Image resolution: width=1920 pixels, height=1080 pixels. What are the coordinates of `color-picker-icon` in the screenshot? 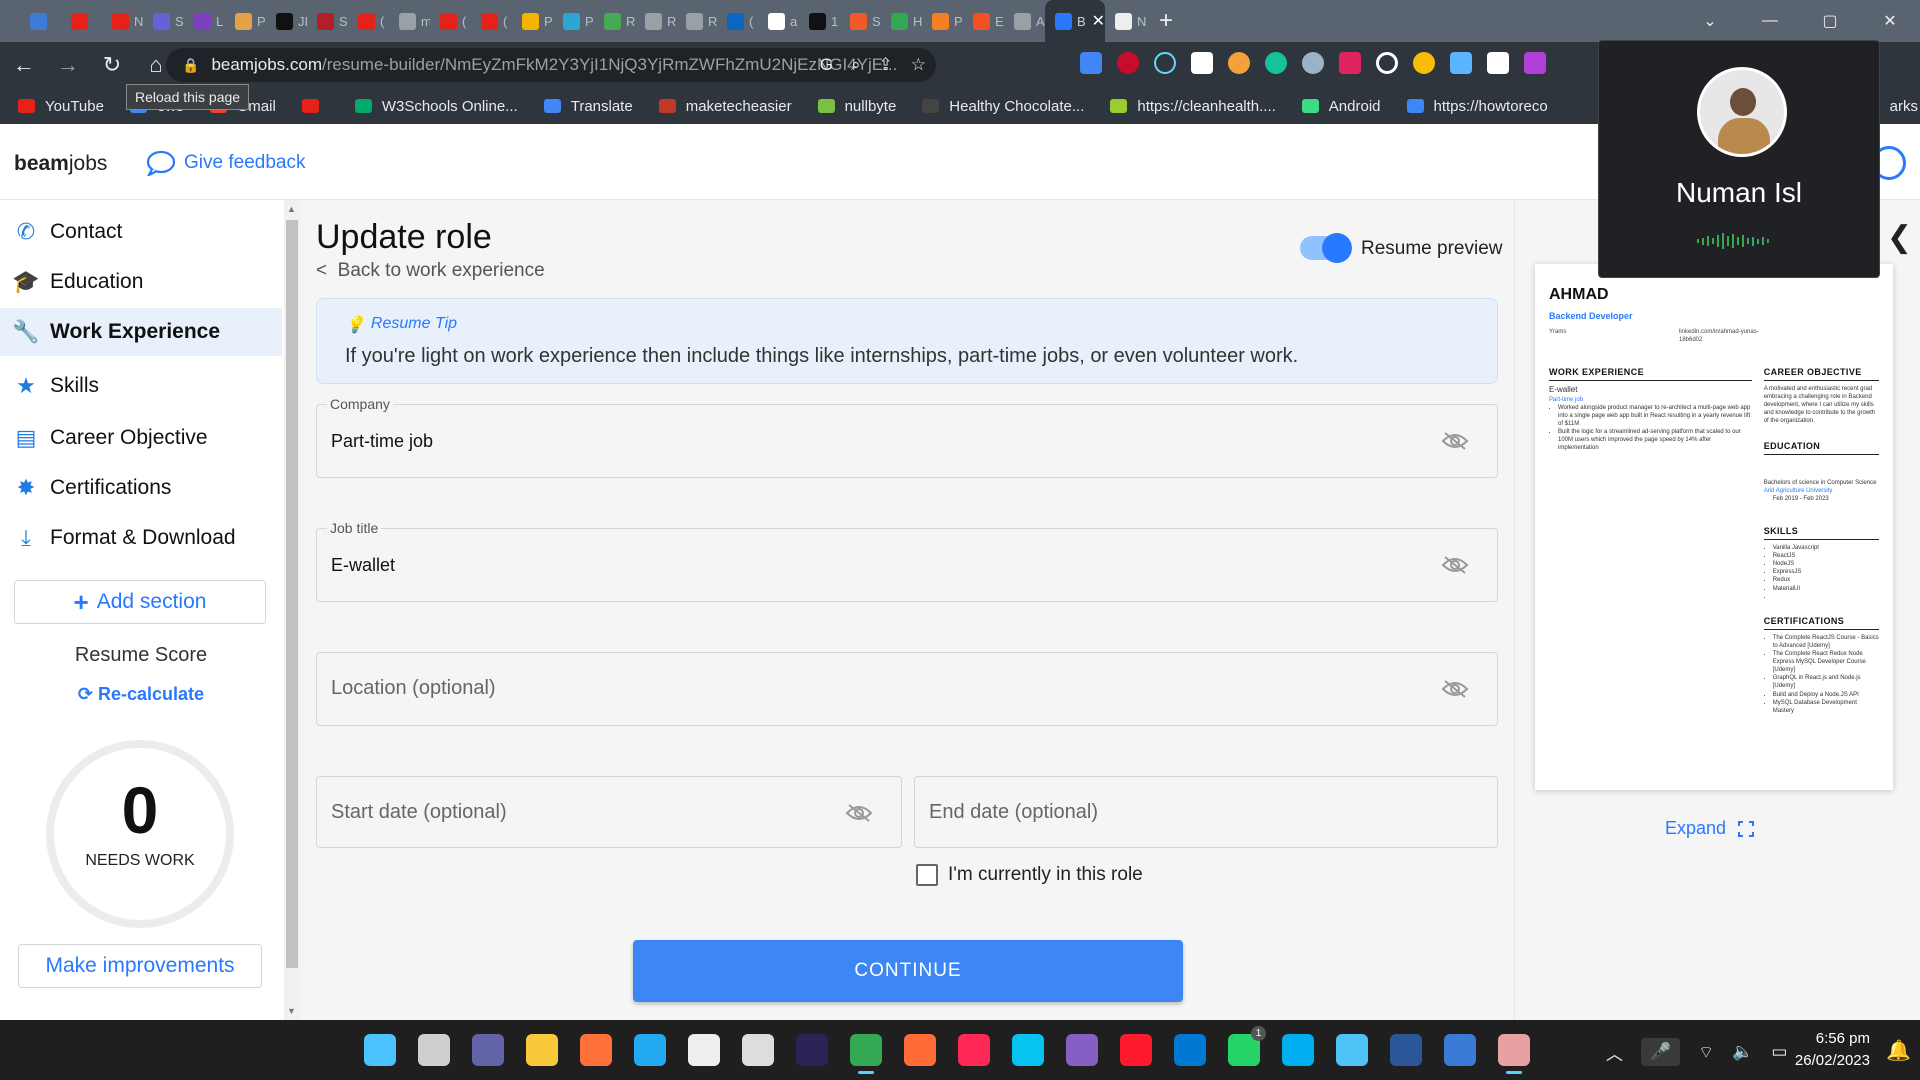 It's located at (1424, 63).